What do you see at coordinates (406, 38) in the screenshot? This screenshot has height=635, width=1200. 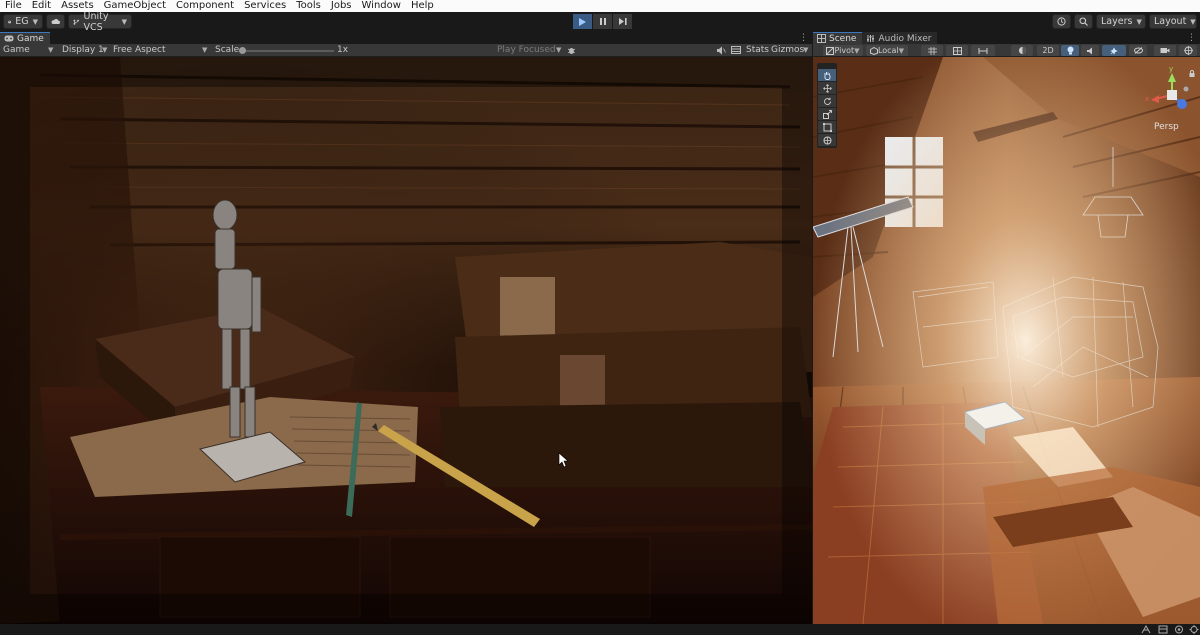 I see `game-tab-row: Game ⋮` at bounding box center [406, 38].